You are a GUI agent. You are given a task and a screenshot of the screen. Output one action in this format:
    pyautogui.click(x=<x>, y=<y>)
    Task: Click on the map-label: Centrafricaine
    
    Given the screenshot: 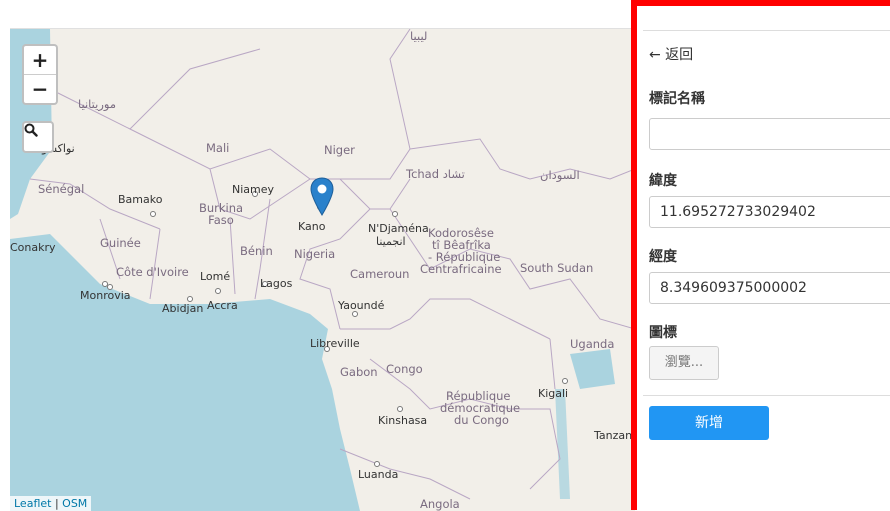 What is the action you would take?
    pyautogui.click(x=461, y=269)
    